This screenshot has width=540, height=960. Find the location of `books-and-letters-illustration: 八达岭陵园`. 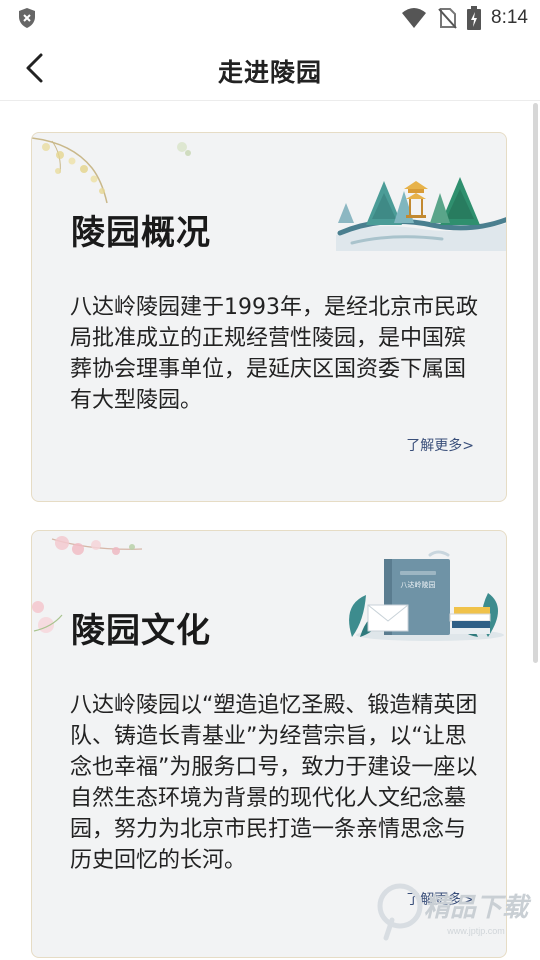

books-and-letters-illustration: 八达岭陵园 is located at coordinates (426, 595).